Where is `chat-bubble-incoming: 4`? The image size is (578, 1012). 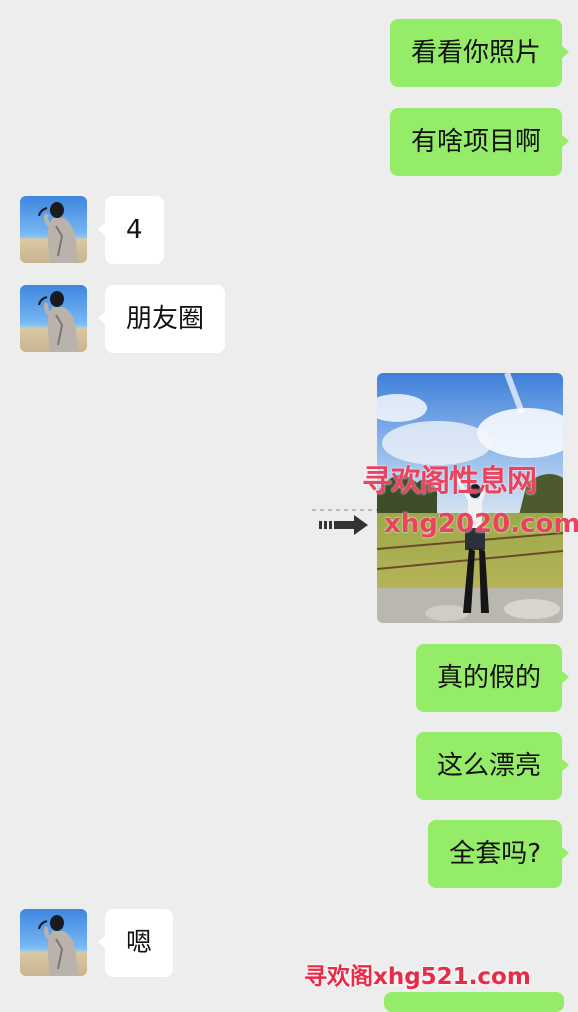
chat-bubble-incoming: 4 is located at coordinates (131, 230).